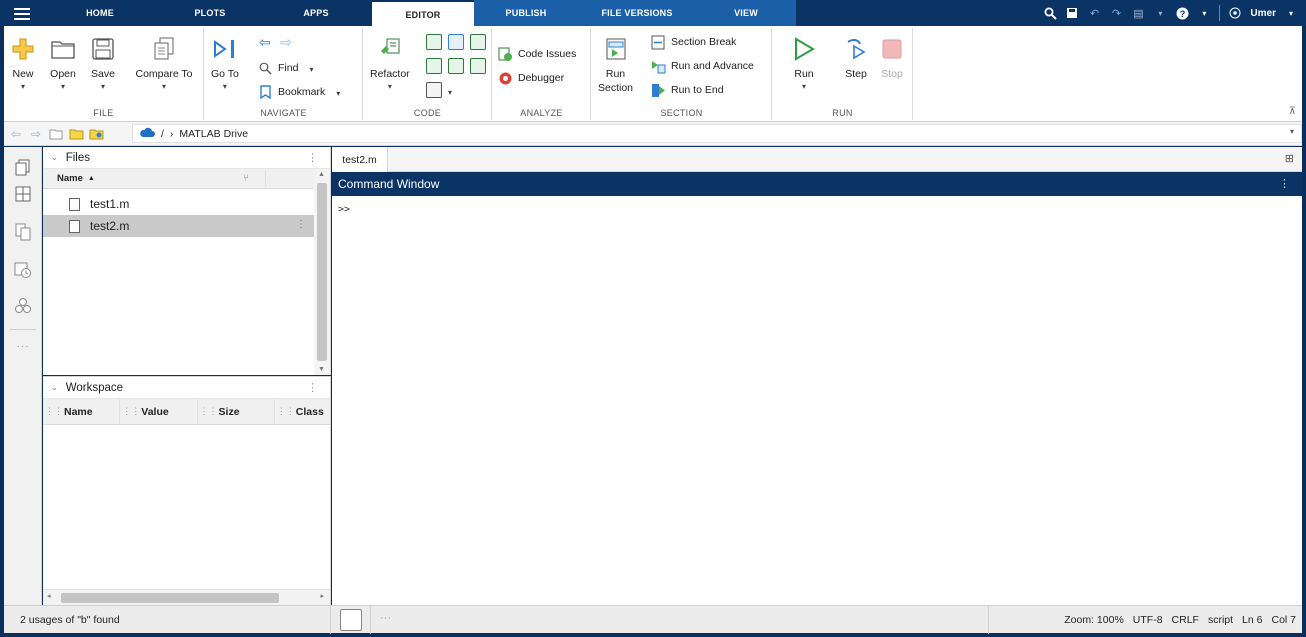  What do you see at coordinates (23, 306) in the screenshot?
I see `add-ons-icon` at bounding box center [23, 306].